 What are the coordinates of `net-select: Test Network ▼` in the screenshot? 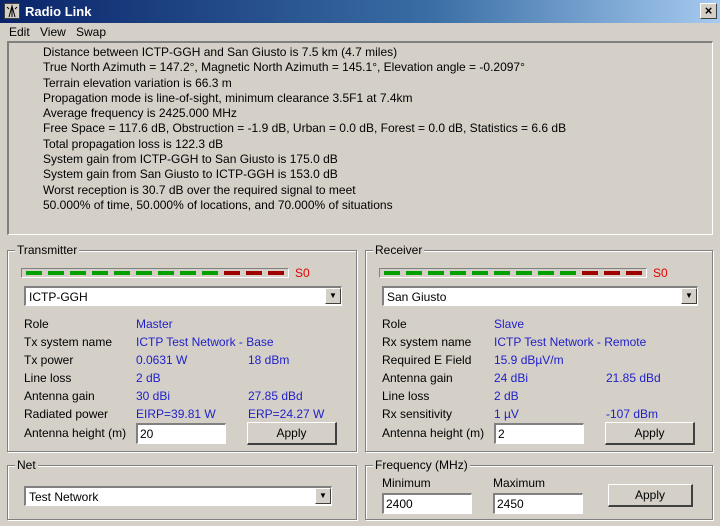 It's located at (178, 496).